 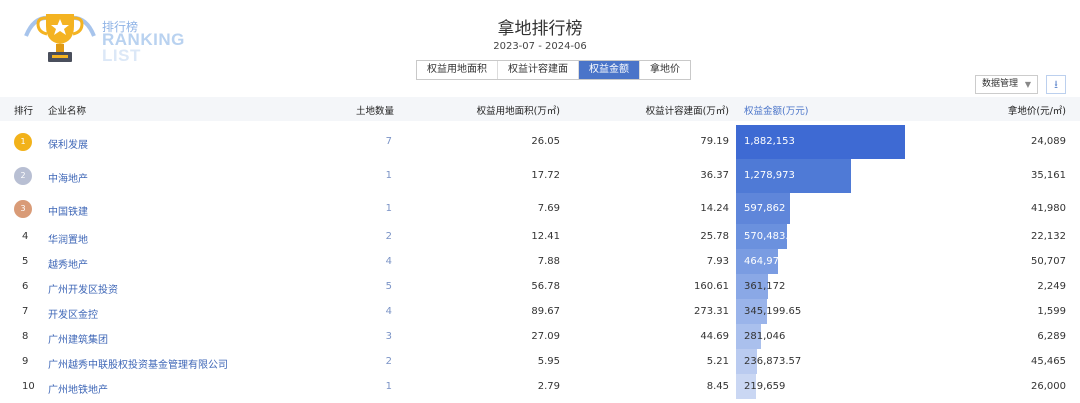 I want to click on table-row: 10 广州地铁地产 1 2.79 8.45 219,659 26,000, so click(x=540, y=386).